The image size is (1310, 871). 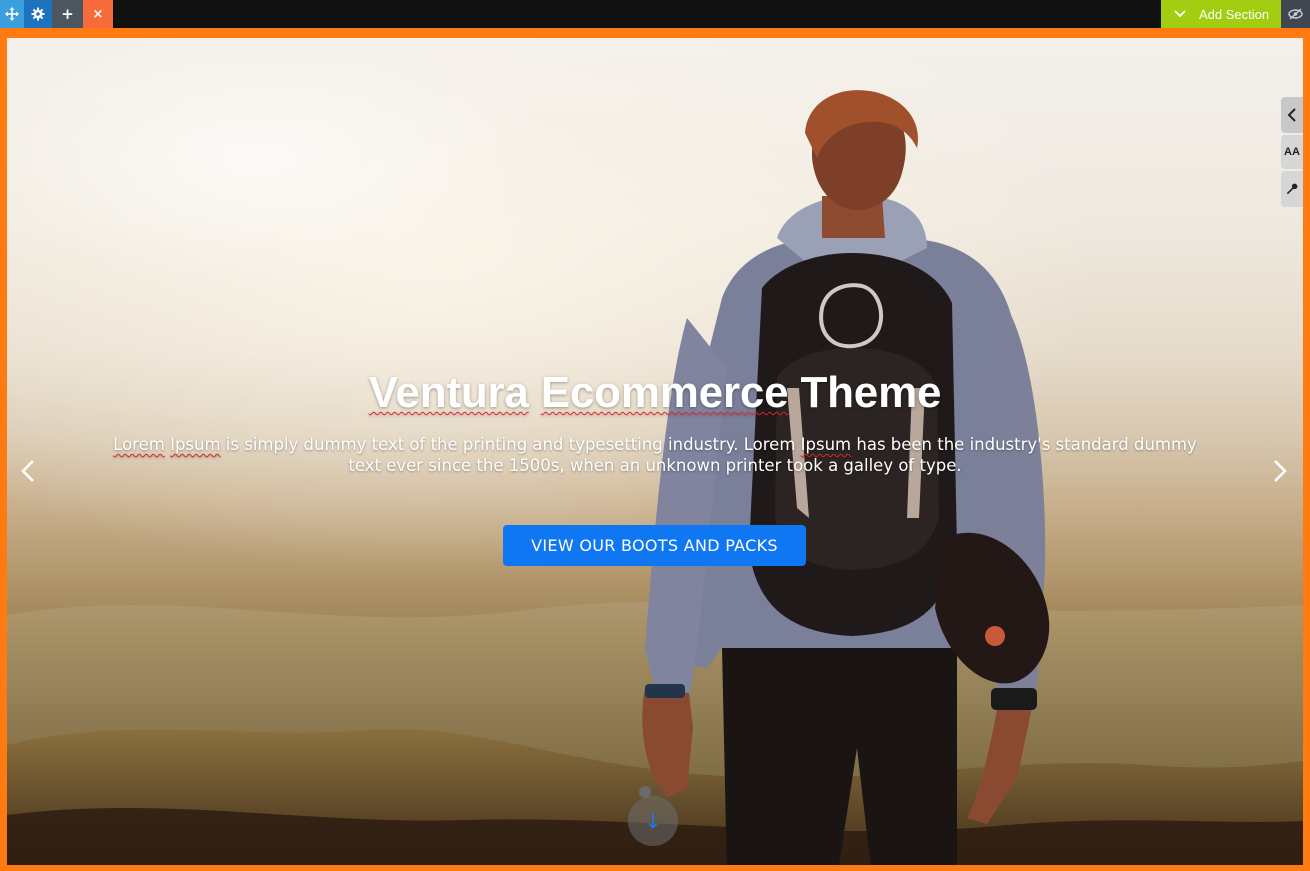 I want to click on close-icon: ×, so click(x=98, y=14).